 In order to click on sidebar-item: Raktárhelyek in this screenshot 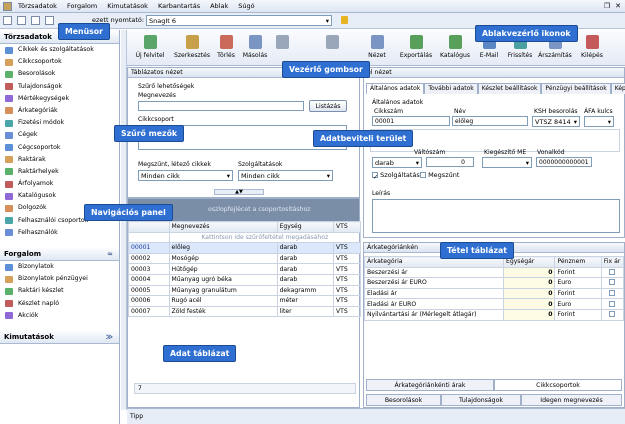, I will do `click(59, 172)`.